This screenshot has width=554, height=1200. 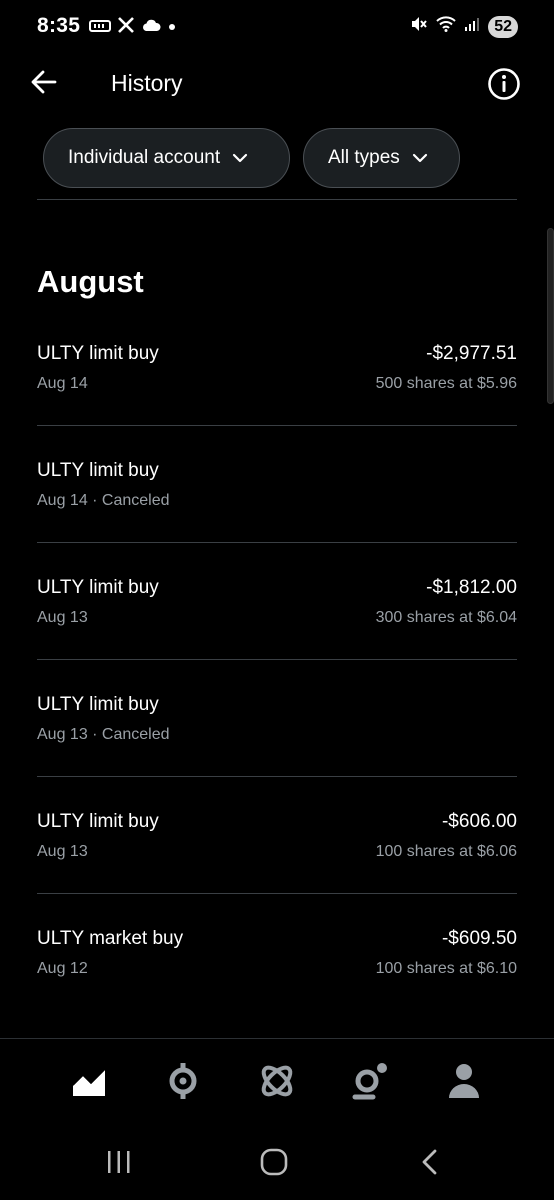 I want to click on info-icon, so click(x=504, y=86).